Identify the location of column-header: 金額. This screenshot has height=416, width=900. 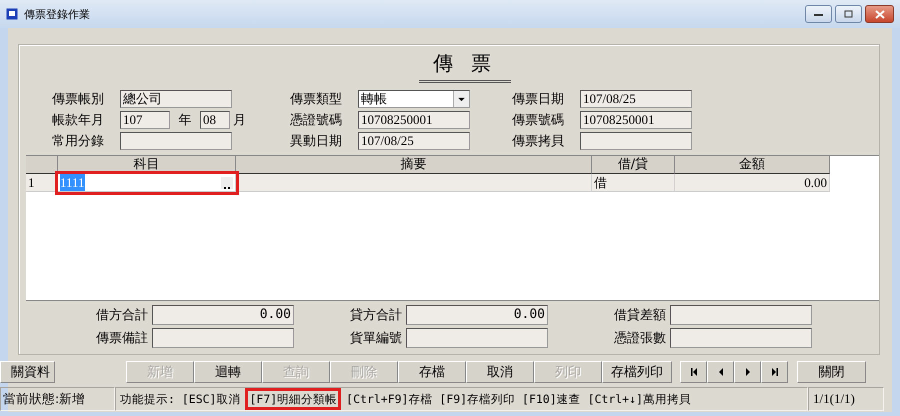
(752, 165).